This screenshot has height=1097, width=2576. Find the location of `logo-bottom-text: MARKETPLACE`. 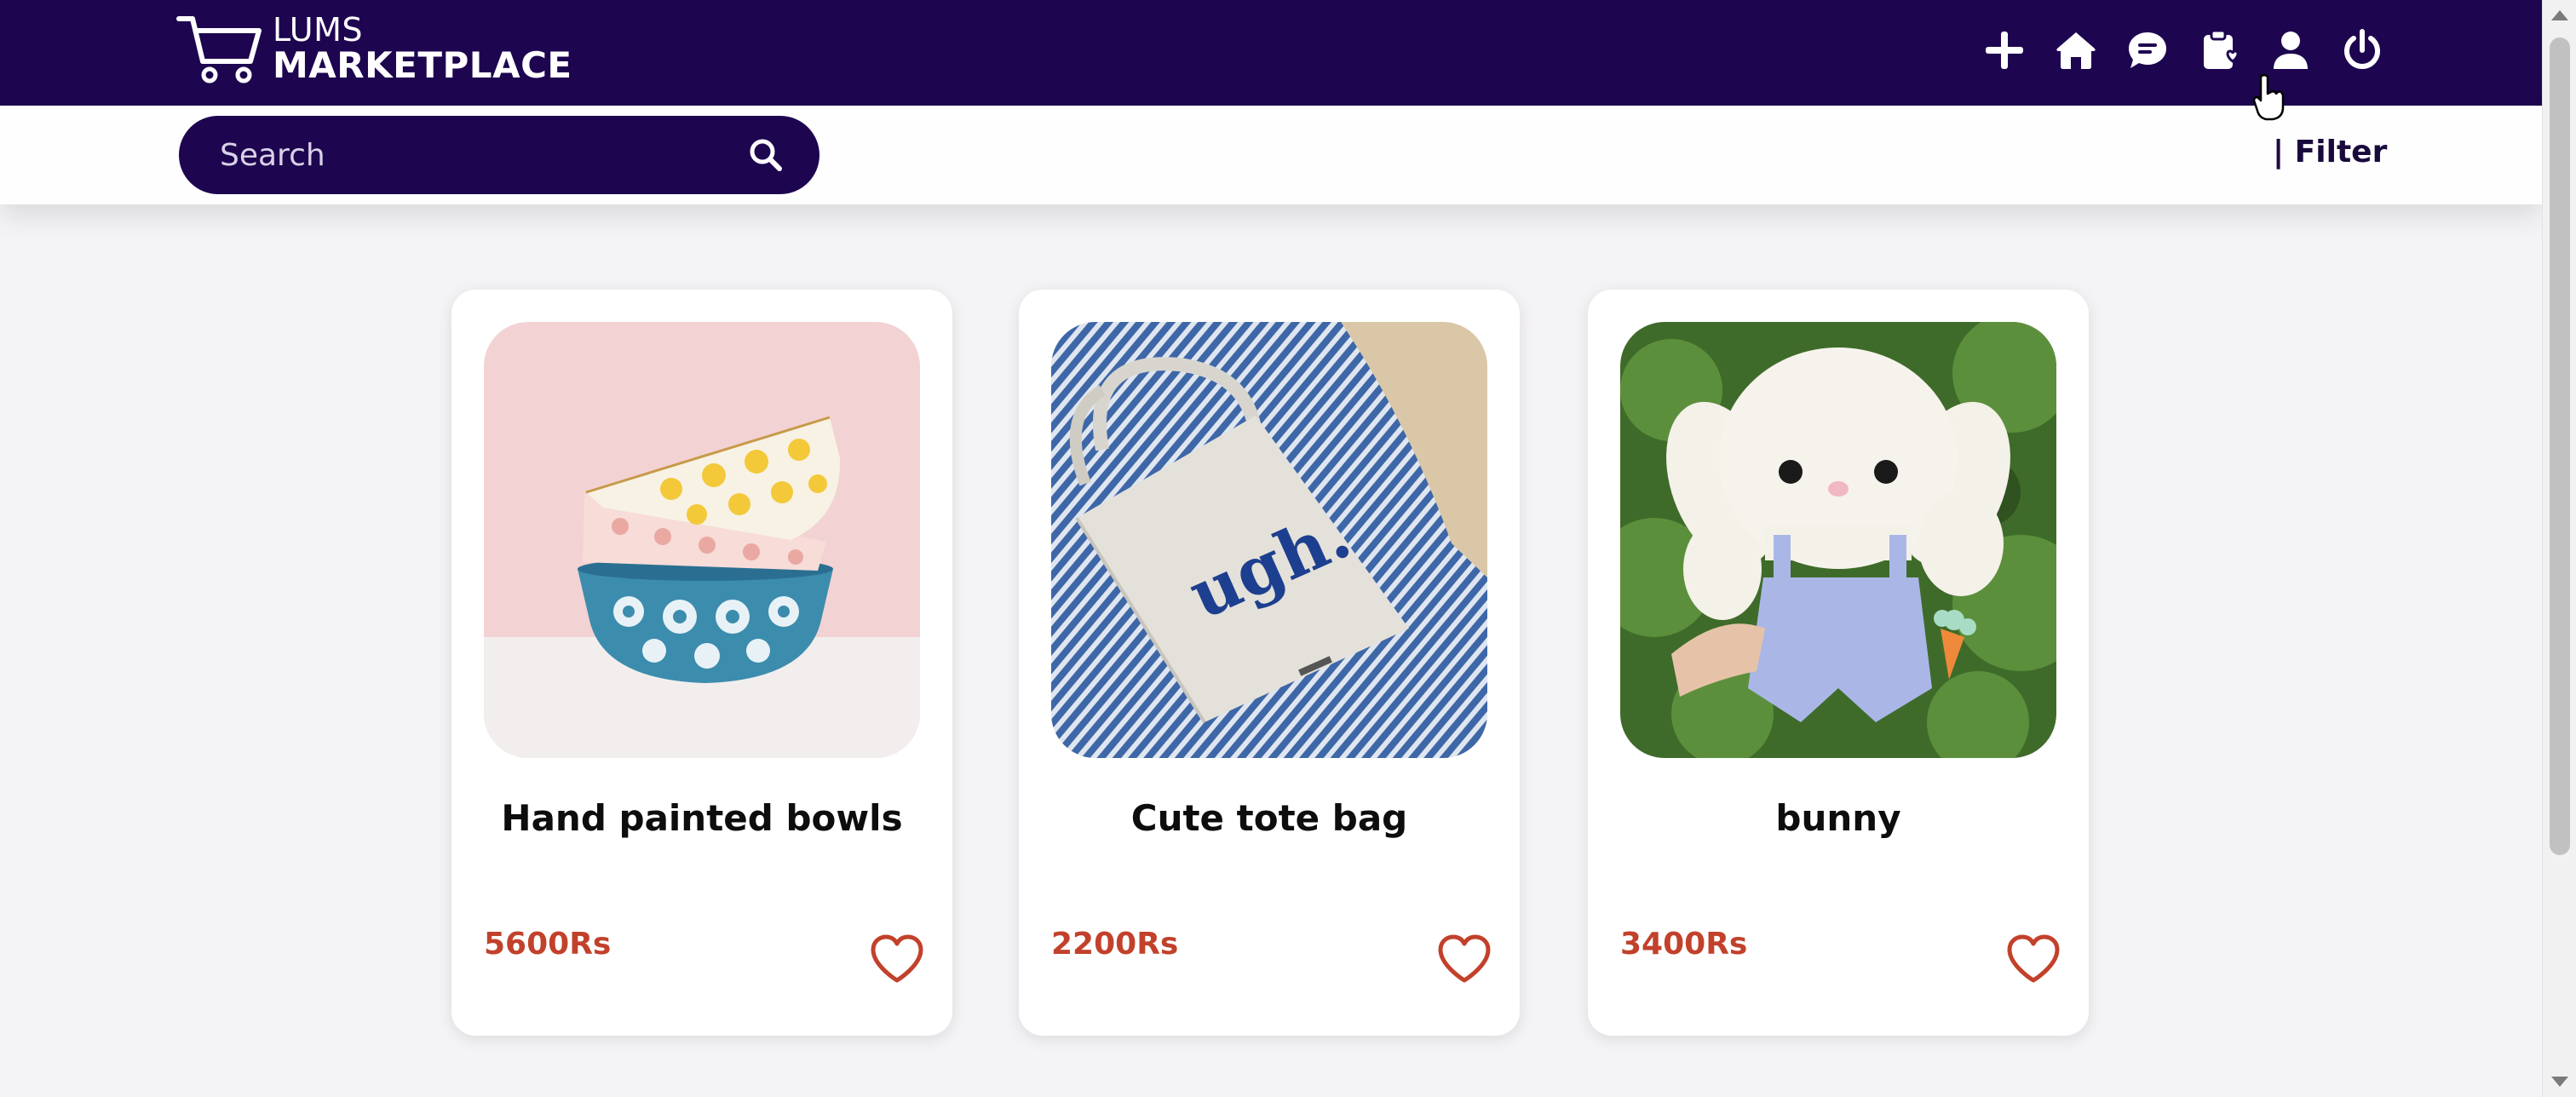

logo-bottom-text: MARKETPLACE is located at coordinates (423, 65).